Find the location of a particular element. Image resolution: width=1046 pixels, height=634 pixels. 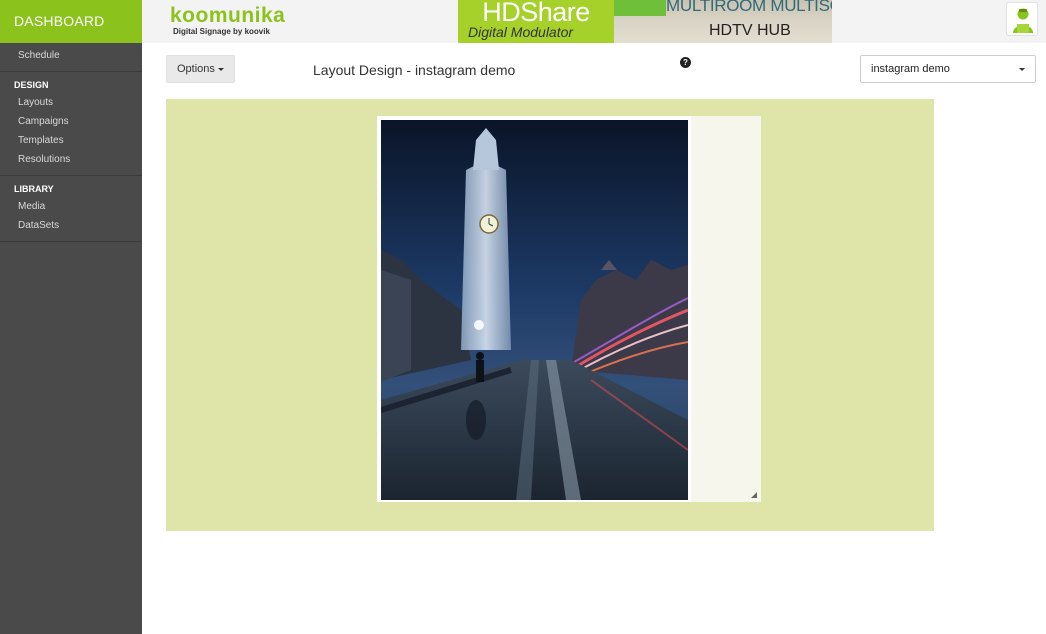

sidebar-item-media: Media is located at coordinates (71, 206).